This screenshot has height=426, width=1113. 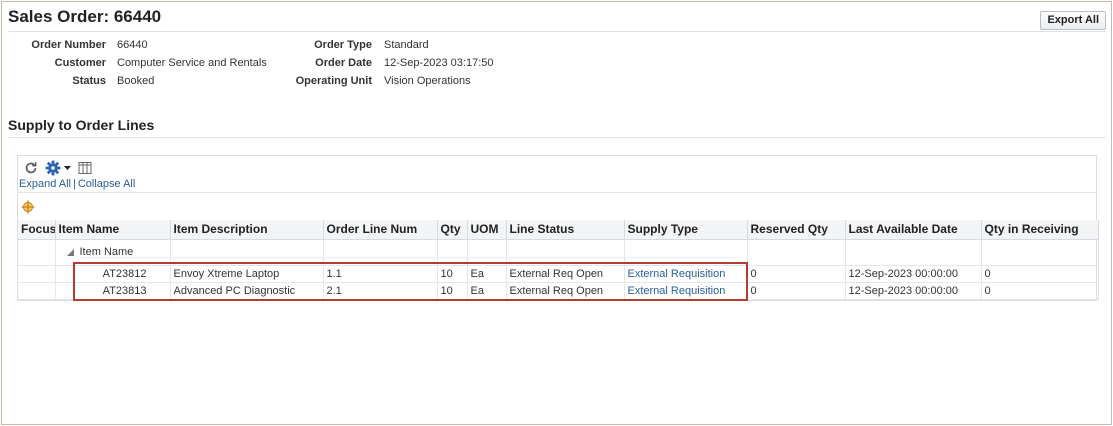 What do you see at coordinates (77, 184) in the screenshot?
I see `expand-collapse-links: Expand All | Collapse All` at bounding box center [77, 184].